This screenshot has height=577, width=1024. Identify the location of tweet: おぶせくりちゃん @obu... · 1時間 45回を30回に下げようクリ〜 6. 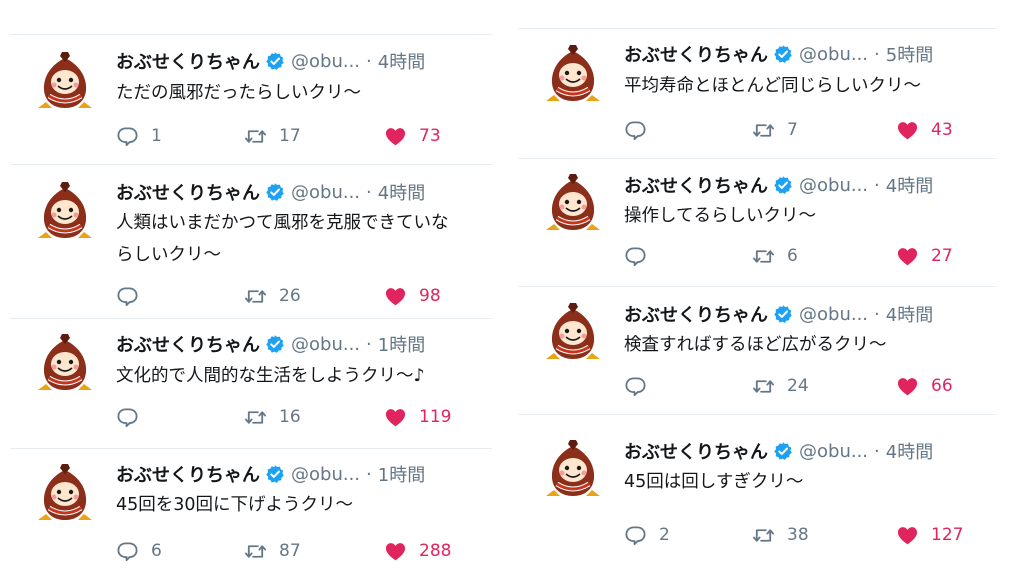
(251, 512).